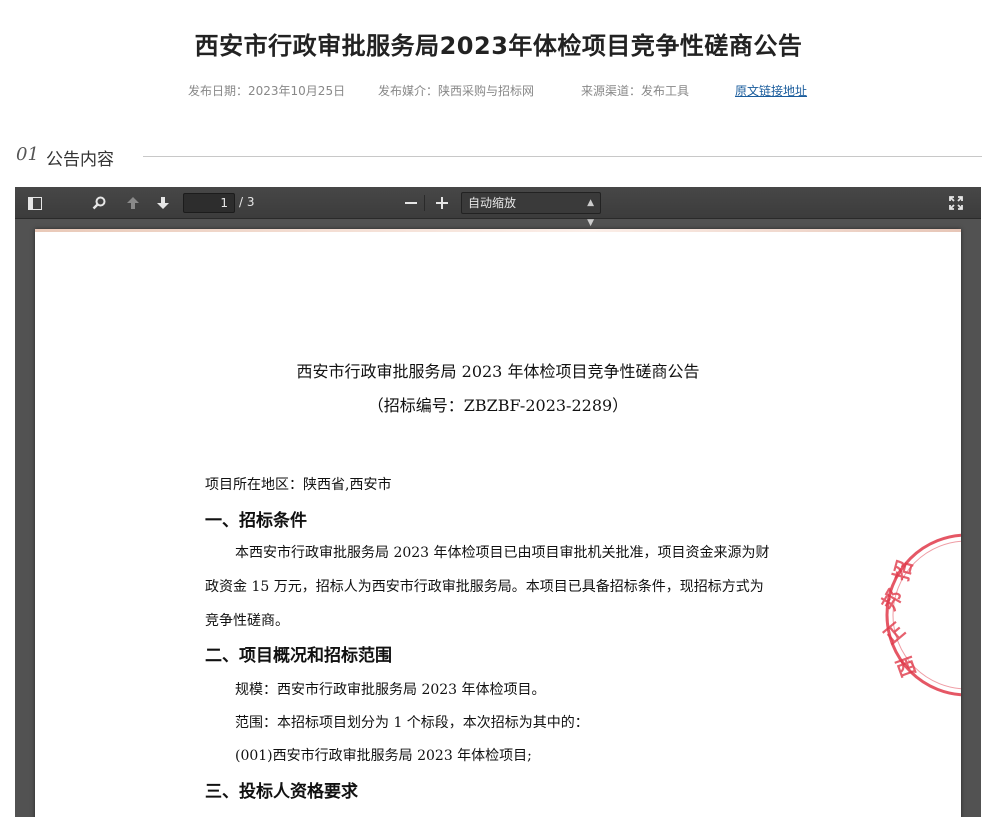  Describe the element at coordinates (256, 521) in the screenshot. I see `doc-heading-1: 一、招标条件` at that location.